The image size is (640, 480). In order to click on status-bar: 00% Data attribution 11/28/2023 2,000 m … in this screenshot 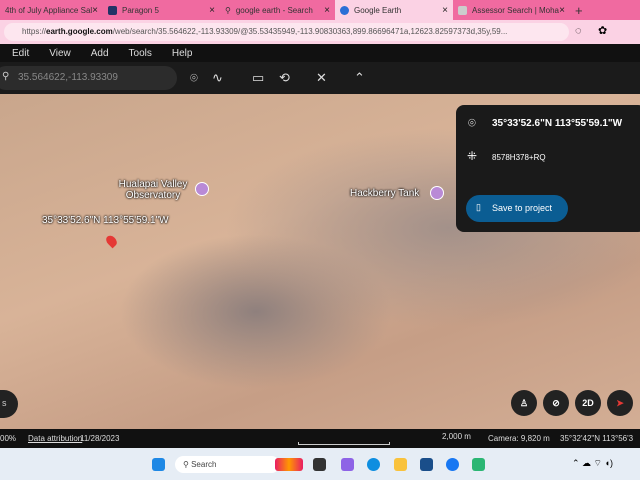, I will do `click(320, 438)`.